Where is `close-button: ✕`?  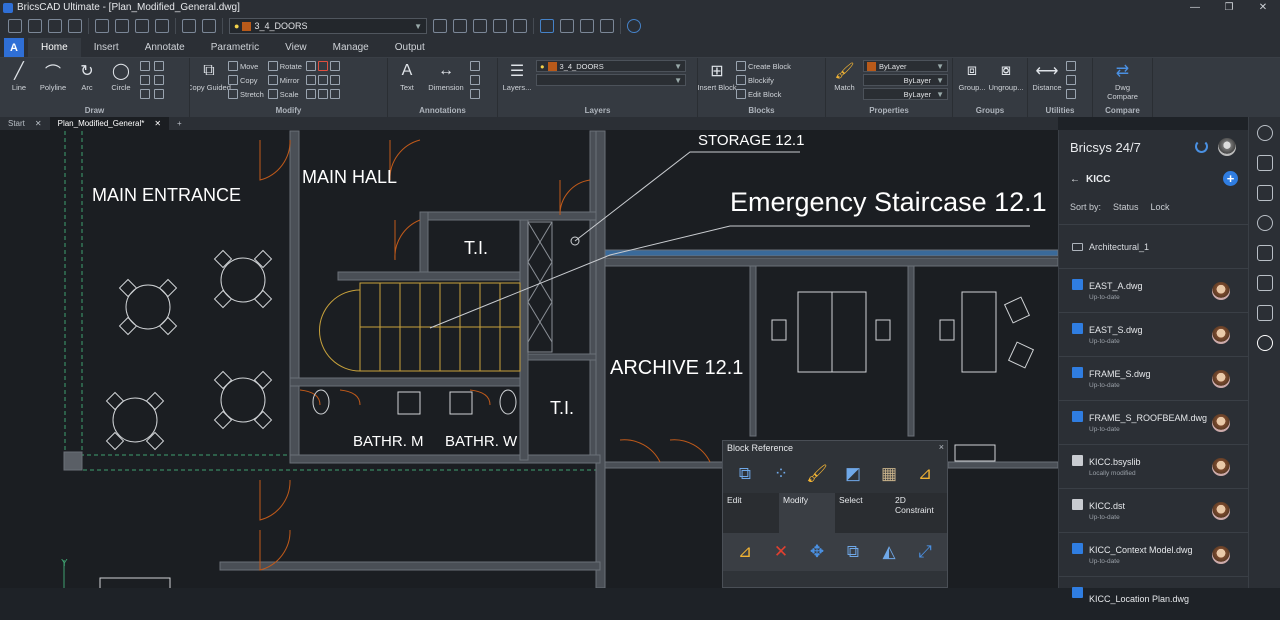 close-button: ✕ is located at coordinates (1263, 7).